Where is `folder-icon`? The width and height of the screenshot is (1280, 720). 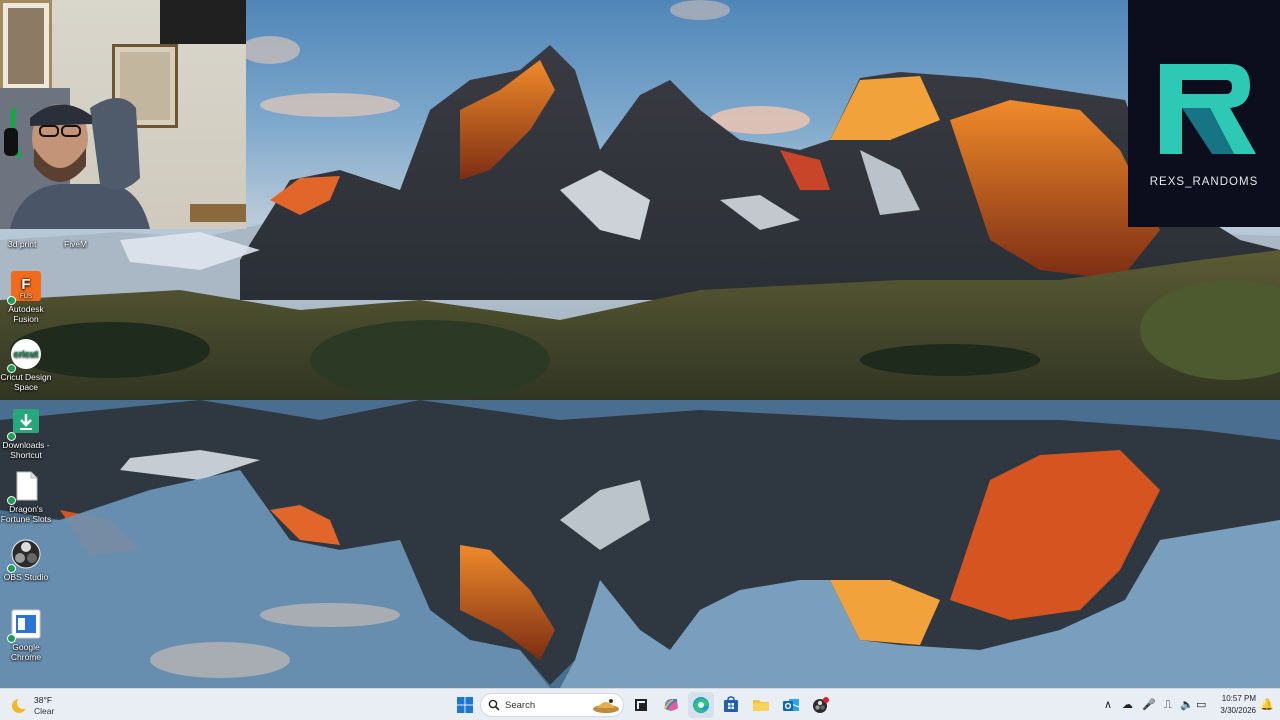
folder-icon is located at coordinates (761, 705).